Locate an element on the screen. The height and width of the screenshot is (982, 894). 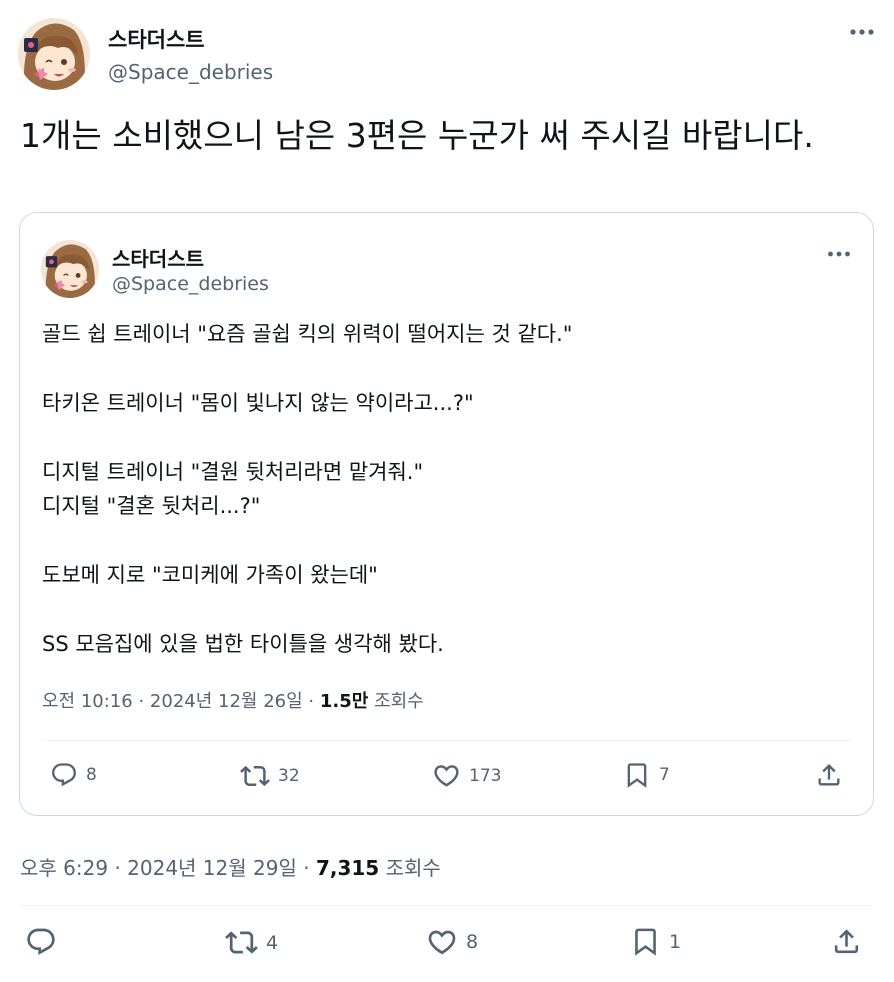
quoted-like-button: 173 is located at coordinates (466, 775).